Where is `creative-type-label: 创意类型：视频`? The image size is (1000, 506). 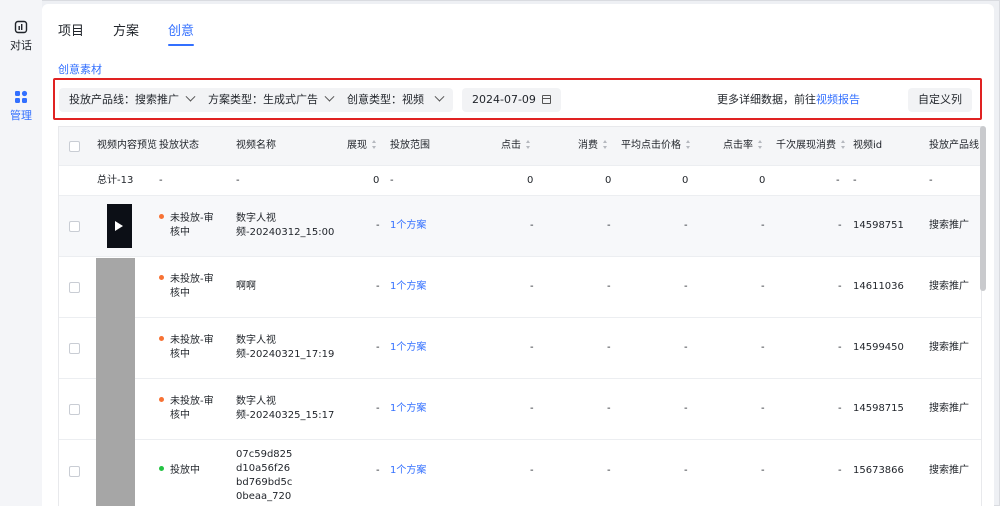 creative-type-label: 创意类型：视频 is located at coordinates (385, 99).